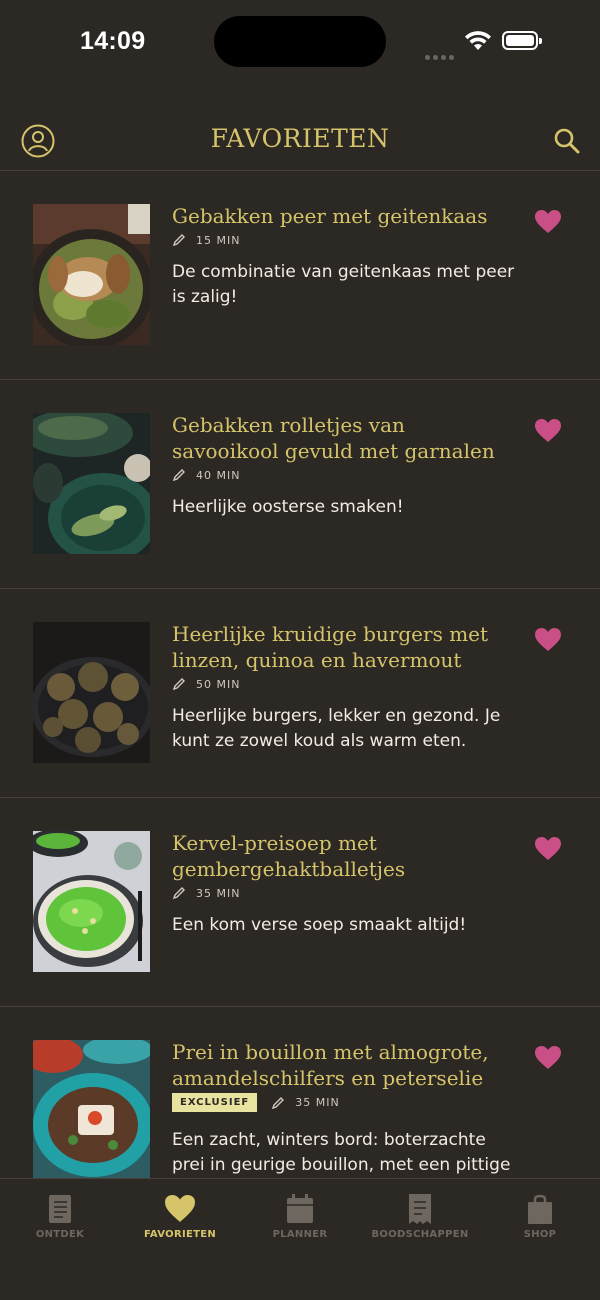  What do you see at coordinates (180, 1234) in the screenshot?
I see `tab-label: FAVORIETEN` at bounding box center [180, 1234].